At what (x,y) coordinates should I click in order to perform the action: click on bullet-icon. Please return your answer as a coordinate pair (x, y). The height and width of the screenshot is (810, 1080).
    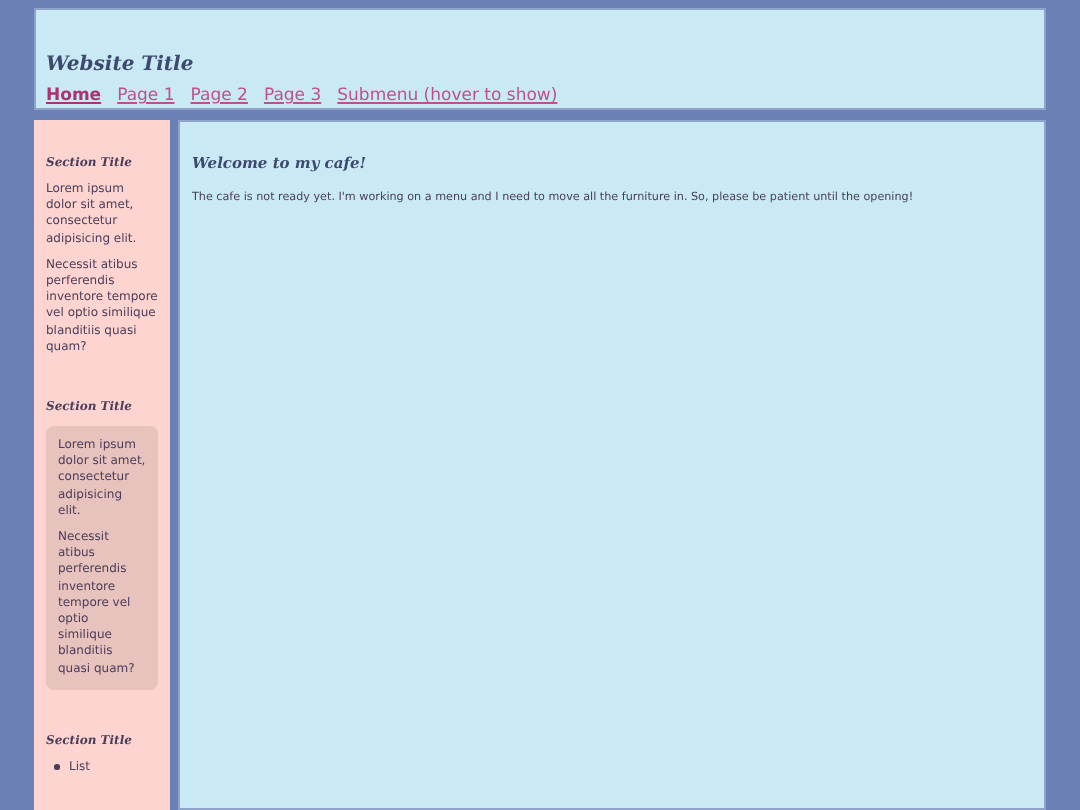
    Looking at the image, I should click on (56, 767).